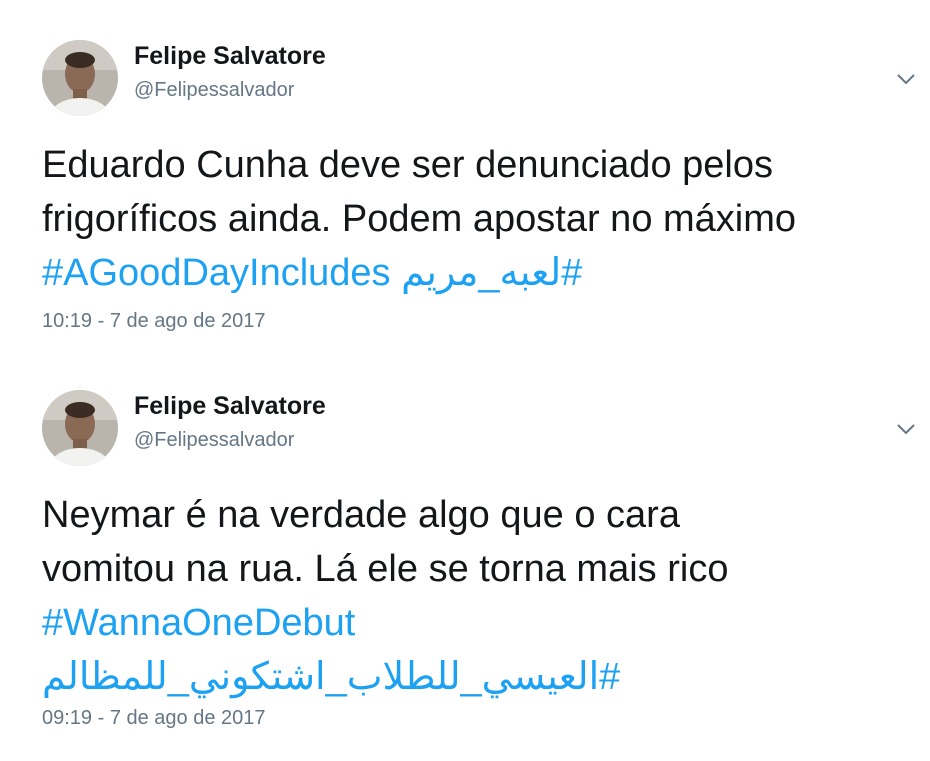 The image size is (930, 761). I want to click on hashtag-link: #العيسي_للطلاب_اشتكوني_للمظالم, so click(331, 677).